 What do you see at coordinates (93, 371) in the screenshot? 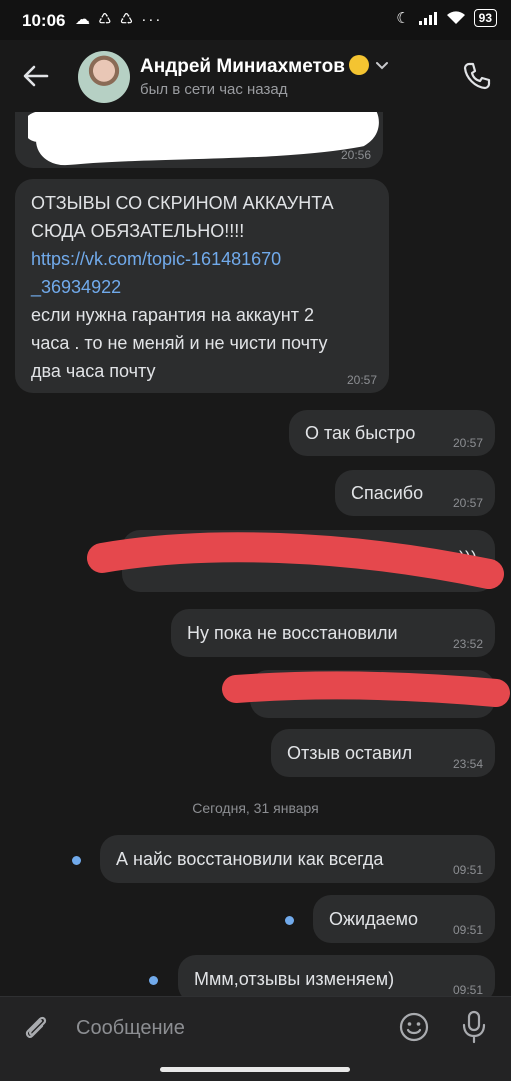
I see `message-text: два часа почту` at bounding box center [93, 371].